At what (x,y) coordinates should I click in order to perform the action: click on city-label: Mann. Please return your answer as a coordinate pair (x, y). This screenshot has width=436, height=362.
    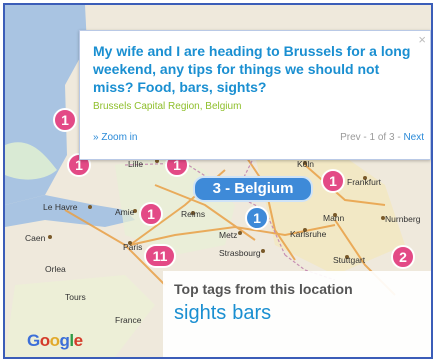
    Looking at the image, I should click on (334, 218).